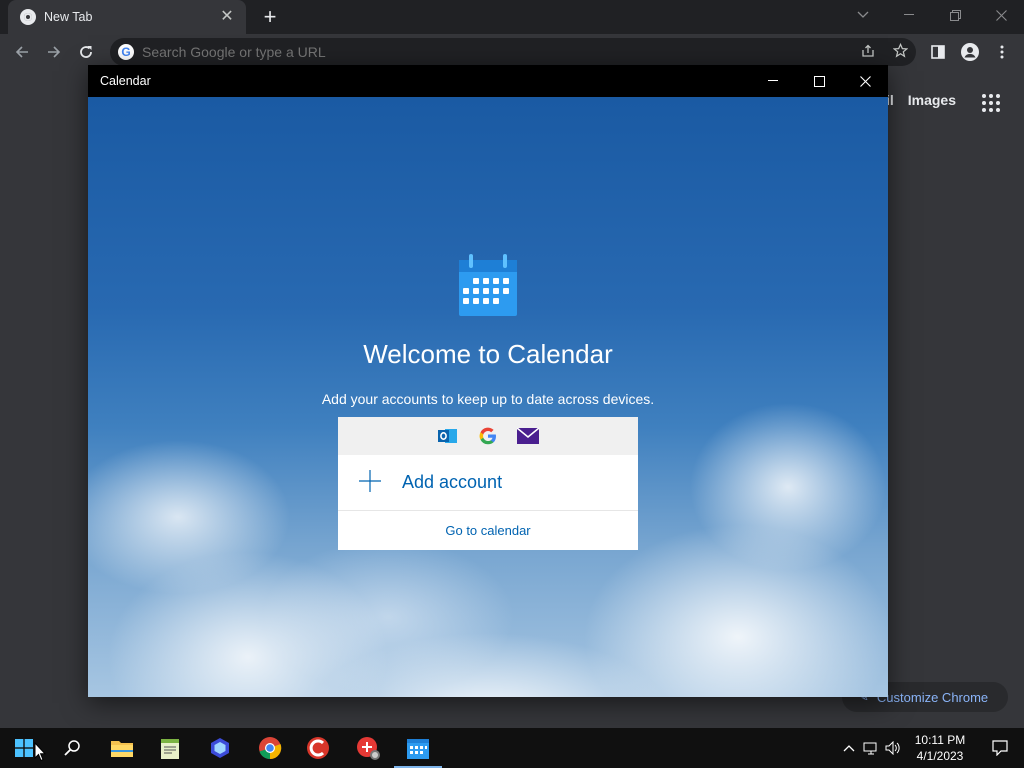 This screenshot has height=768, width=1024. I want to click on security-app, so click(368, 748).